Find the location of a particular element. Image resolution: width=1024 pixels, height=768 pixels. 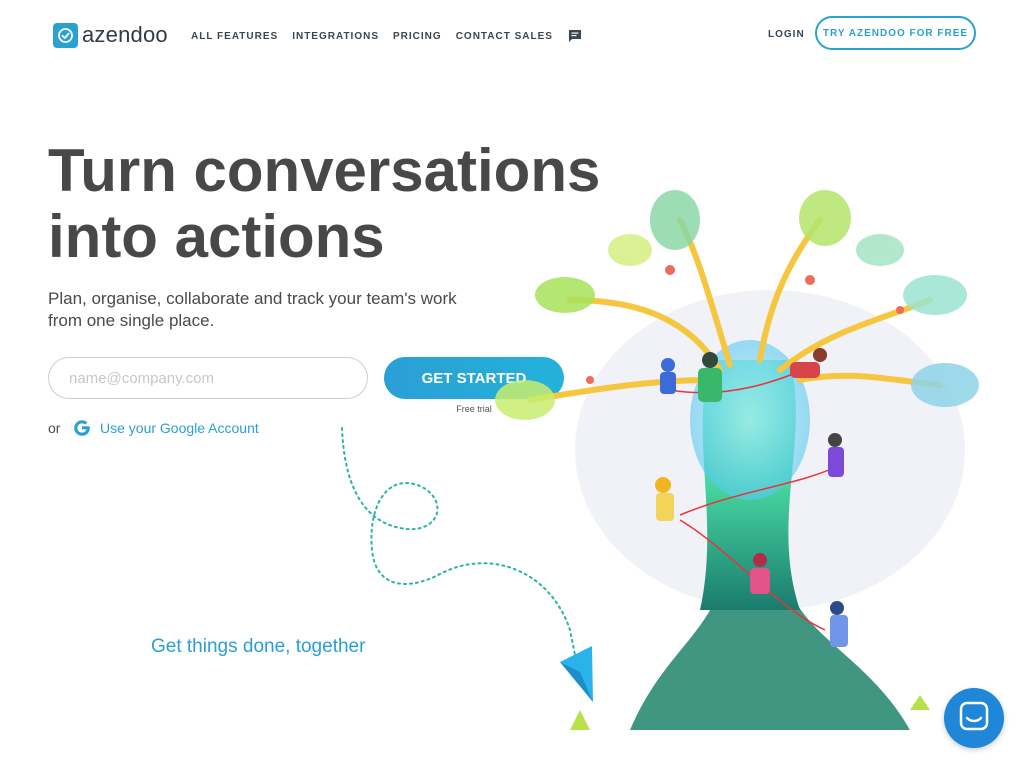

messenger-icon is located at coordinates (974, 718).